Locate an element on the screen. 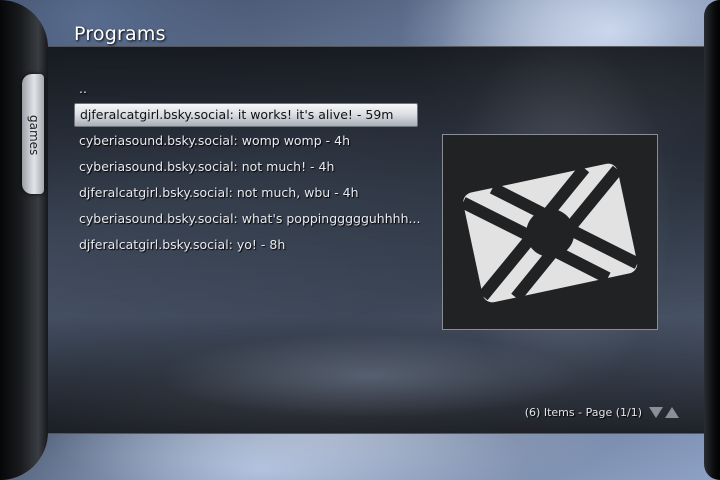  list-item-parent: .. is located at coordinates (247, 89).